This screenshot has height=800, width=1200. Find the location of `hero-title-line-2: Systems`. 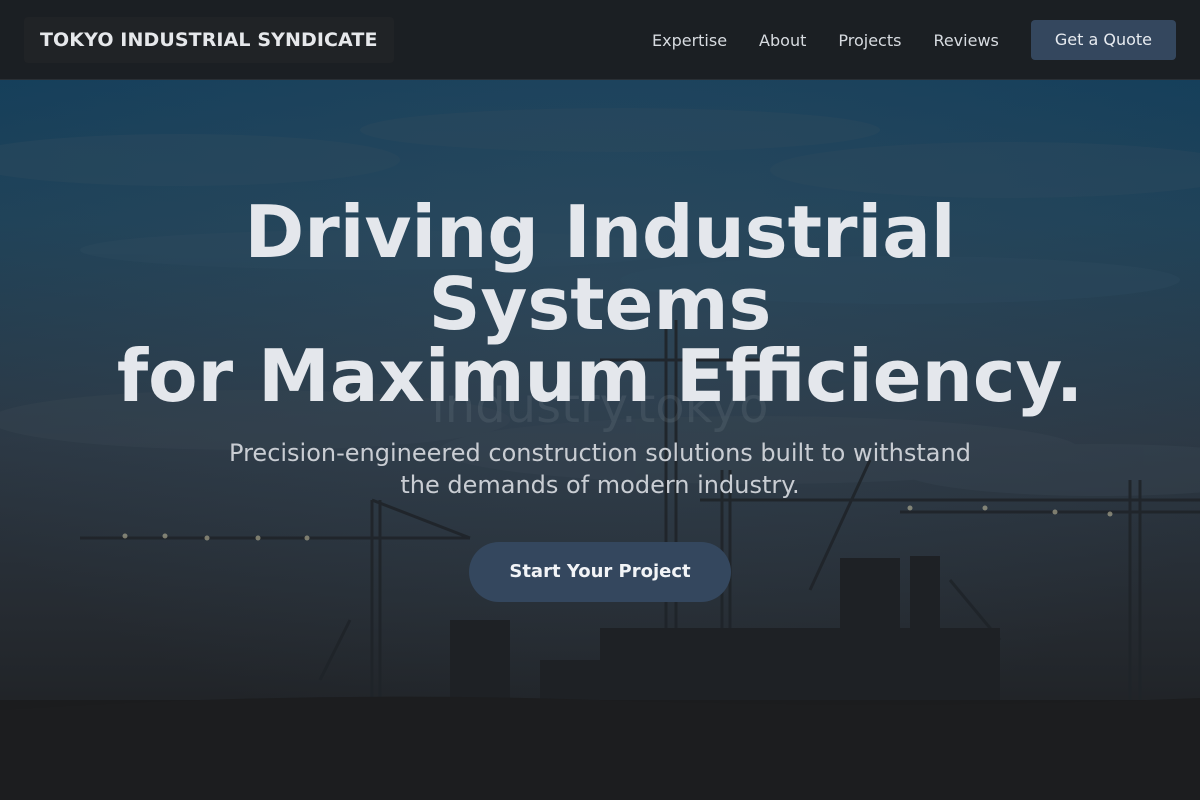

hero-title-line-2: Systems is located at coordinates (600, 304).